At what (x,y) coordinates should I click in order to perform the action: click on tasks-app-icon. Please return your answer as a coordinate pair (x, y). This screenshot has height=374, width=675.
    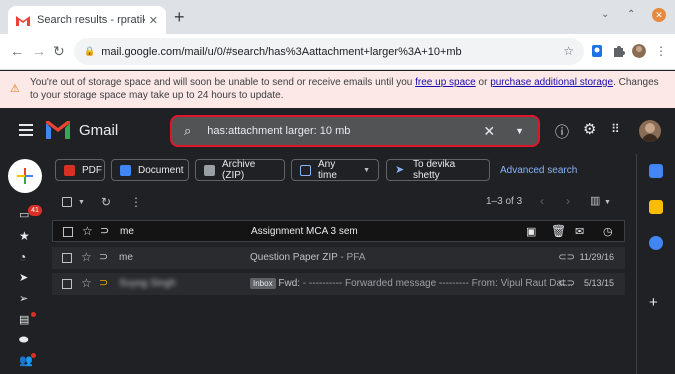
    Looking at the image, I should click on (656, 243).